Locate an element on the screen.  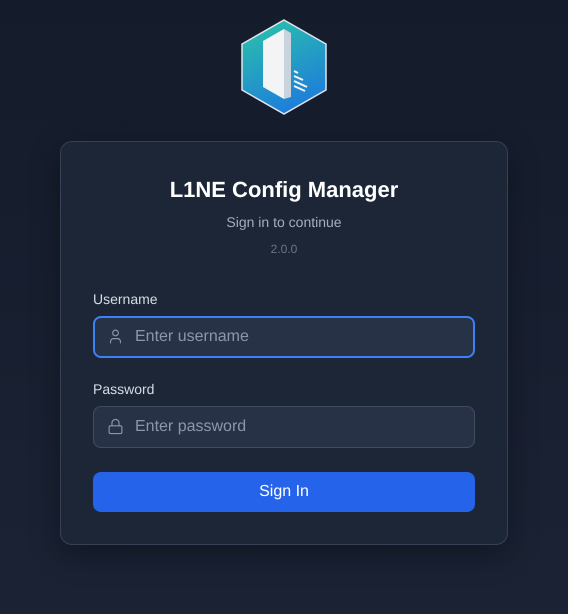
subtitle: Sign in to continue is located at coordinates (284, 222).